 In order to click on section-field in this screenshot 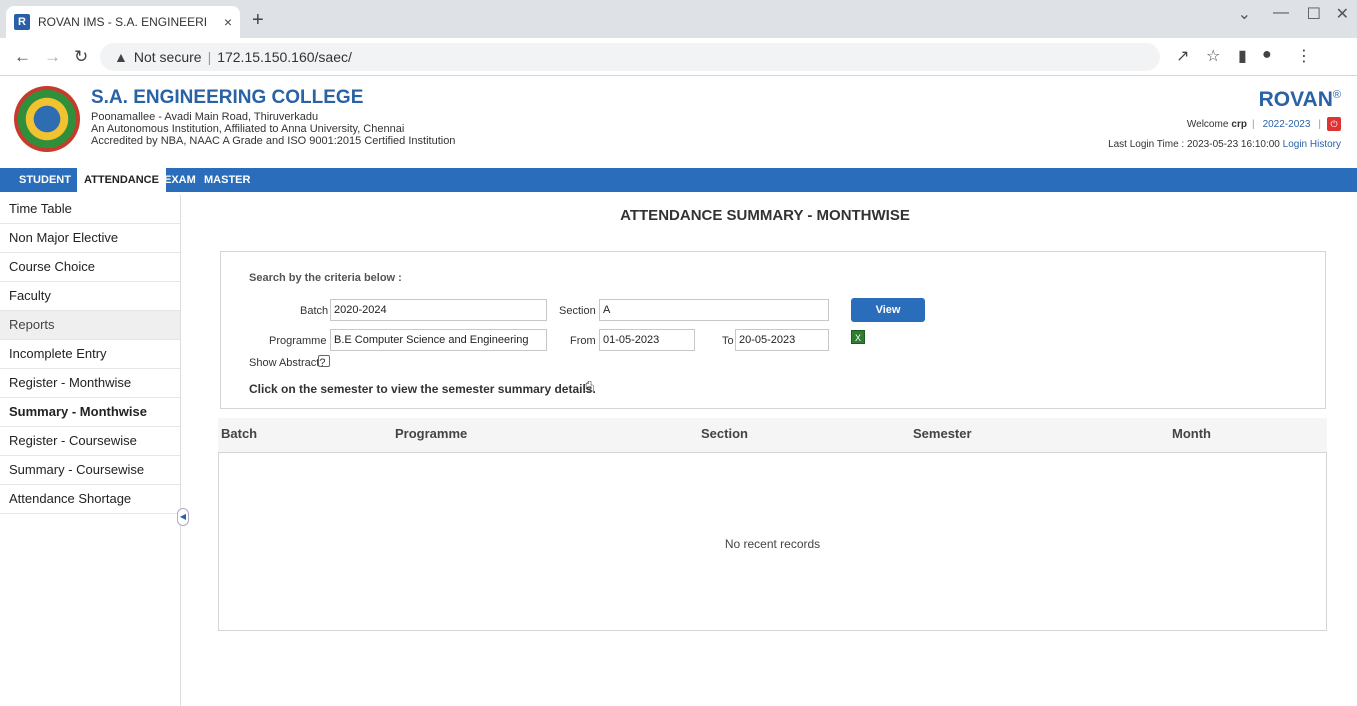, I will do `click(714, 310)`.